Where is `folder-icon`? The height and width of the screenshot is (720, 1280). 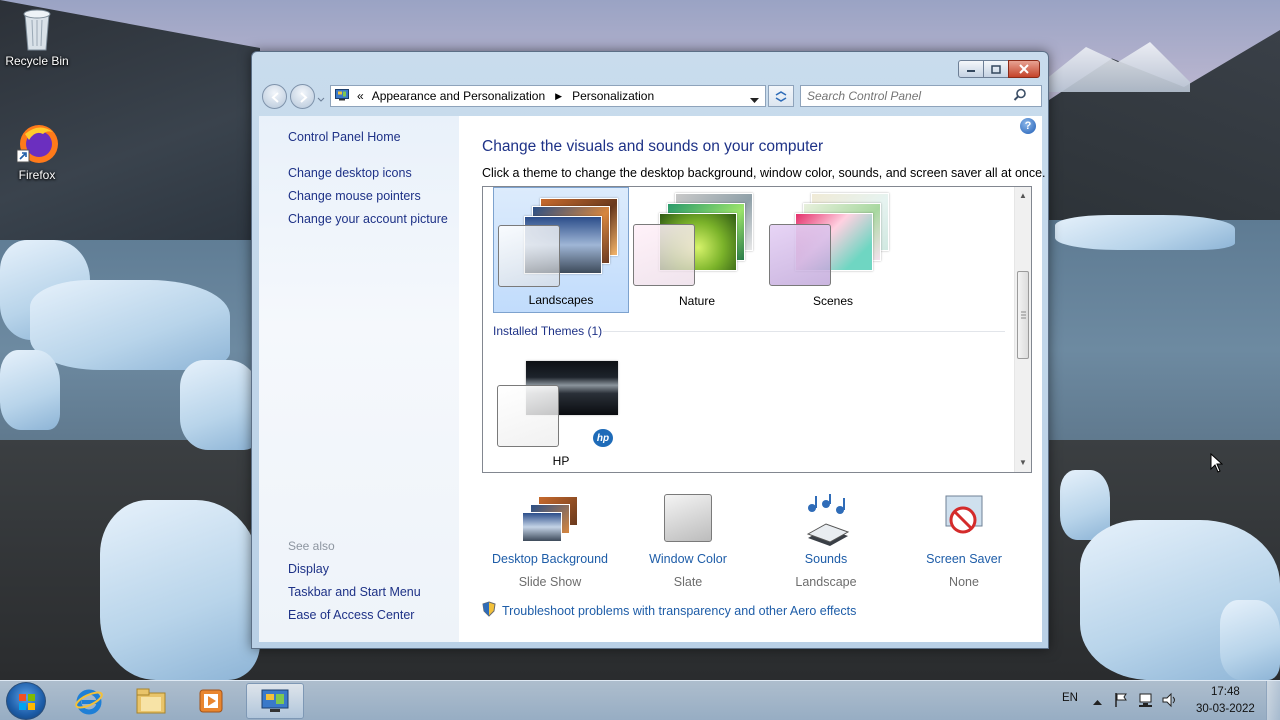
folder-icon is located at coordinates (151, 701).